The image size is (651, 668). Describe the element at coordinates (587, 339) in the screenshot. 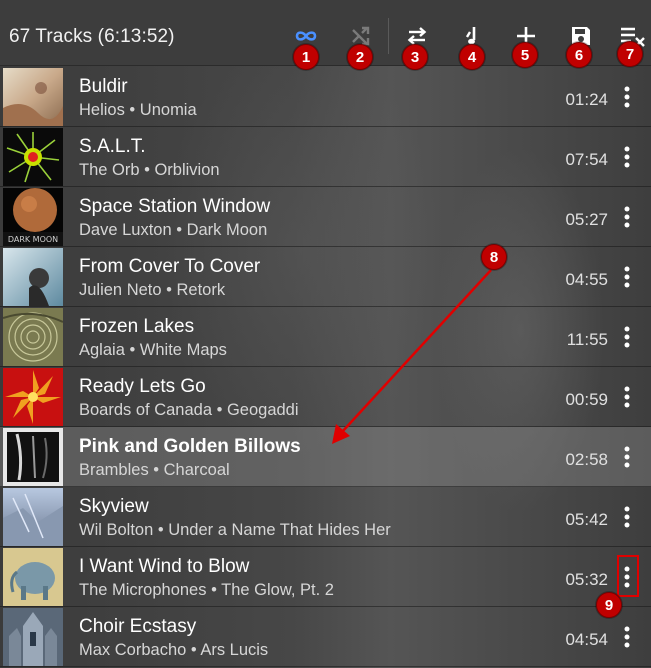

I see `track-duration: 11:55` at that location.